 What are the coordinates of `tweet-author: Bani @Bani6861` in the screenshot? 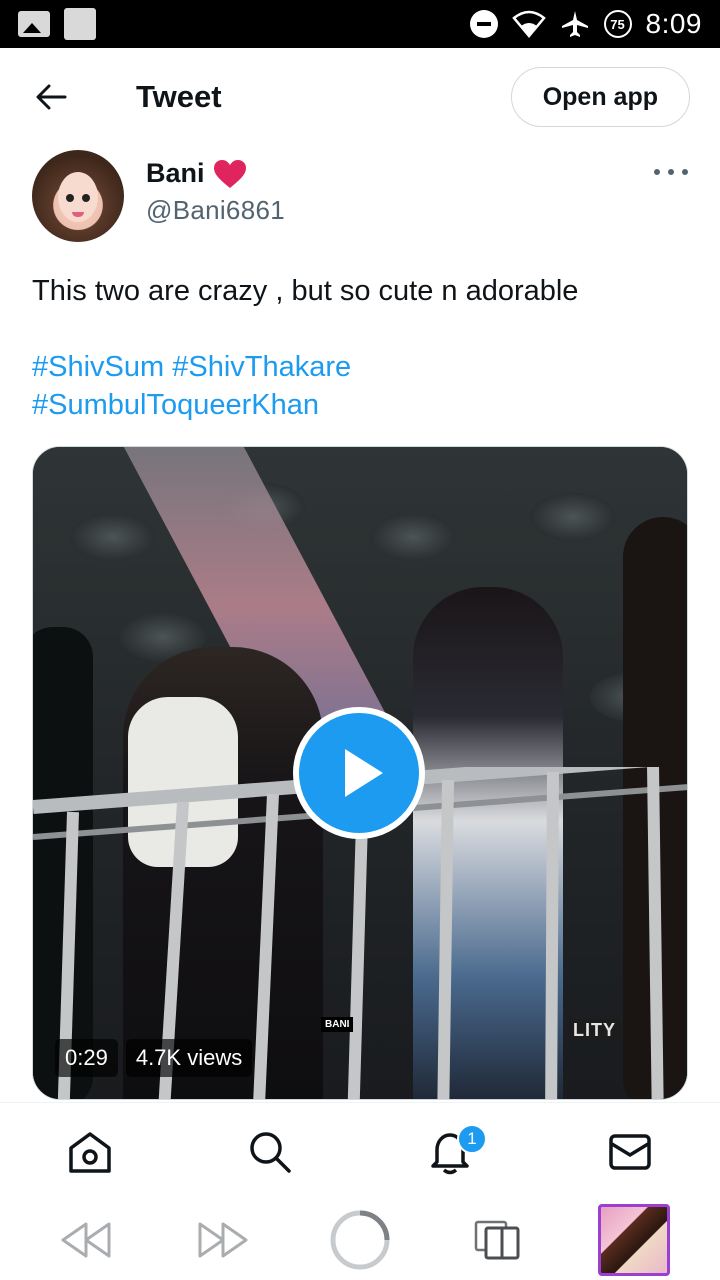 It's located at (360, 196).